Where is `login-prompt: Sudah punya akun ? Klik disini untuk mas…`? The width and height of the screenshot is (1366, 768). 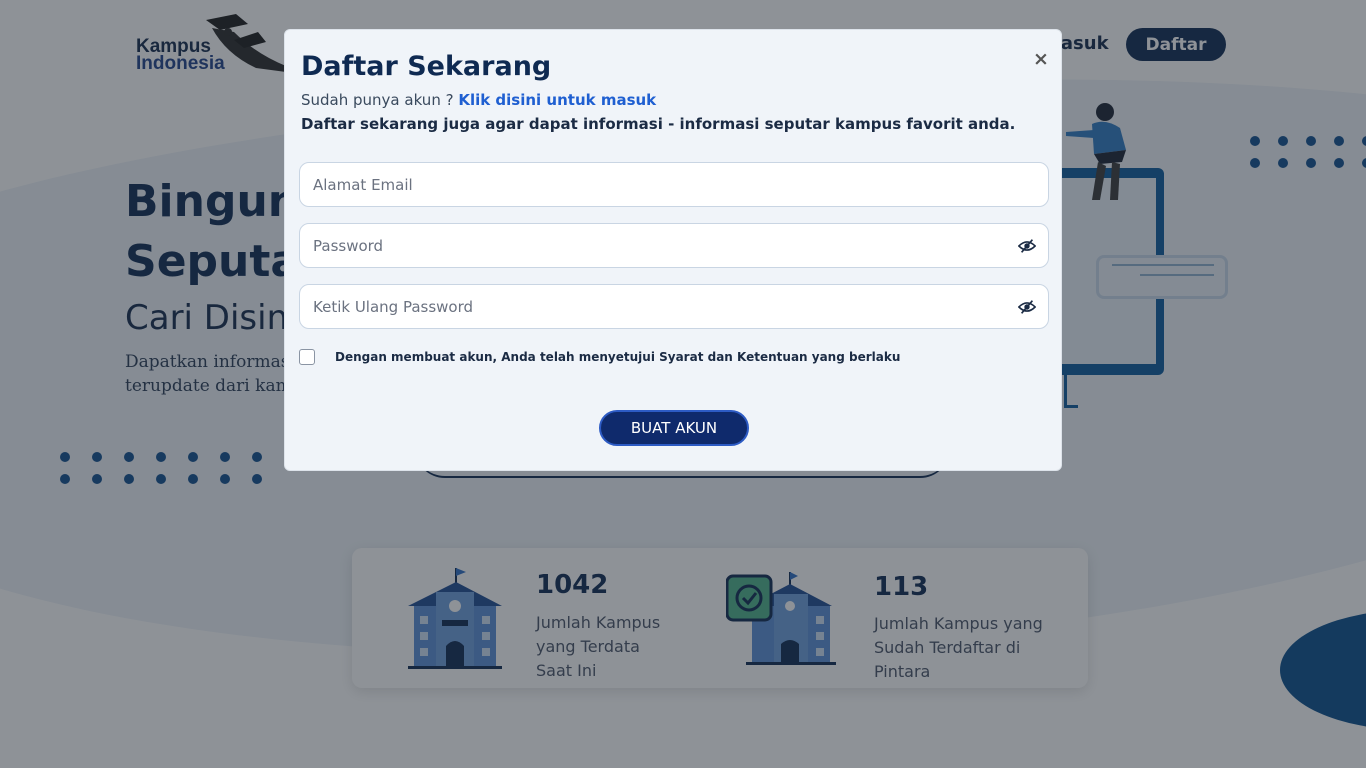 login-prompt: Sudah punya akun ? Klik disini untuk mas… is located at coordinates (478, 100).